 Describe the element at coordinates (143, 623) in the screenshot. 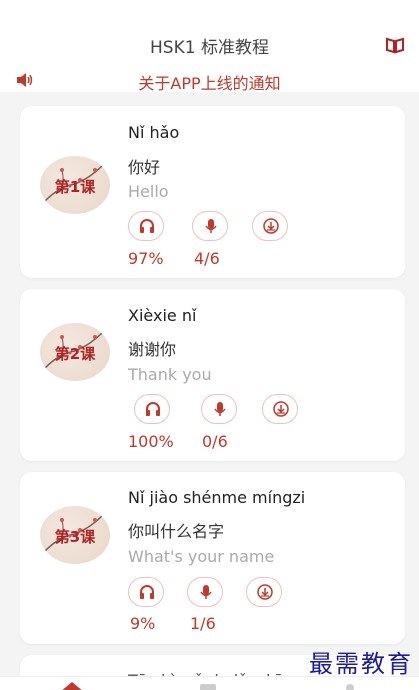

I see `listen-progress: 9%` at that location.